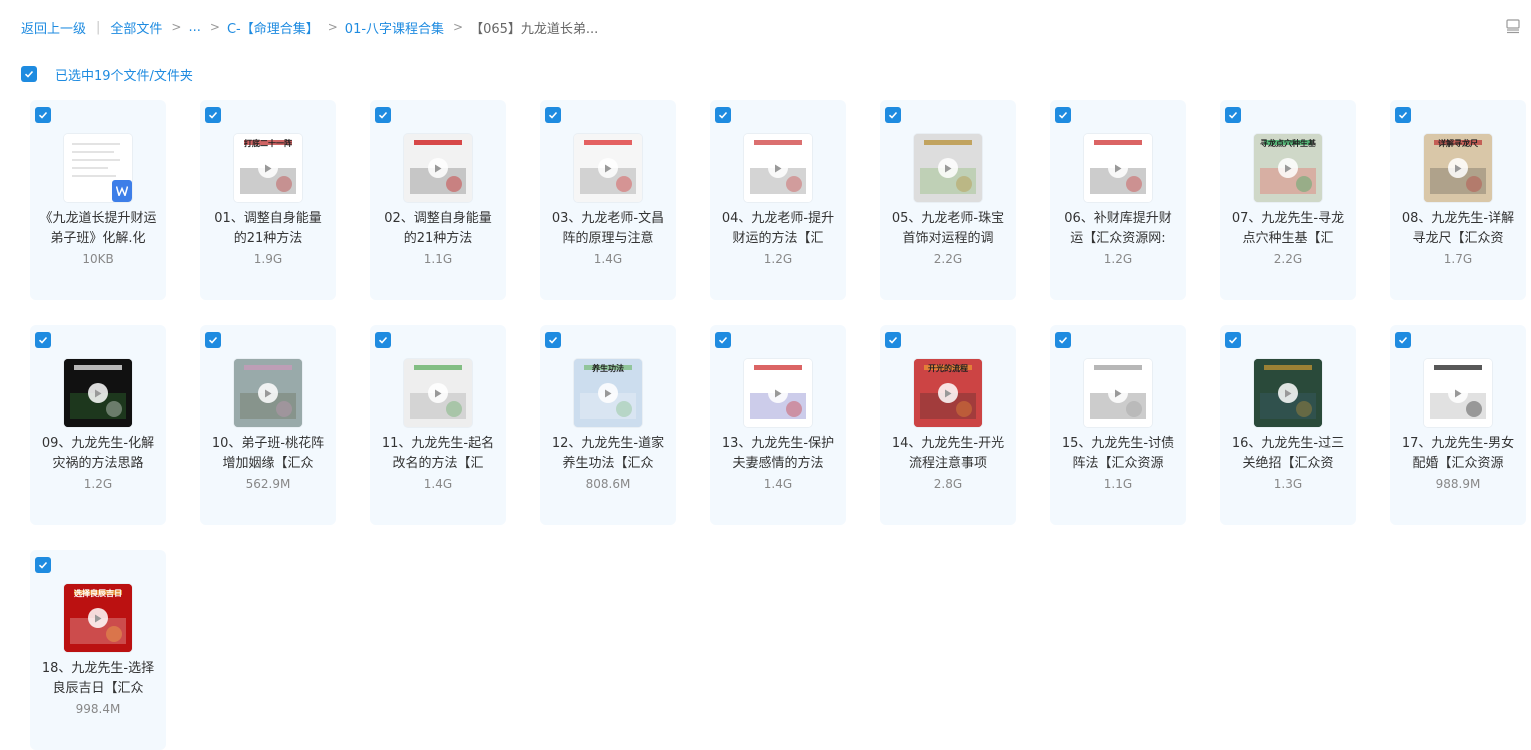 This screenshot has height=750, width=1531. I want to click on file-card: 《九龙道长提升财运弟子班》化解.化 10KB, so click(98, 200).